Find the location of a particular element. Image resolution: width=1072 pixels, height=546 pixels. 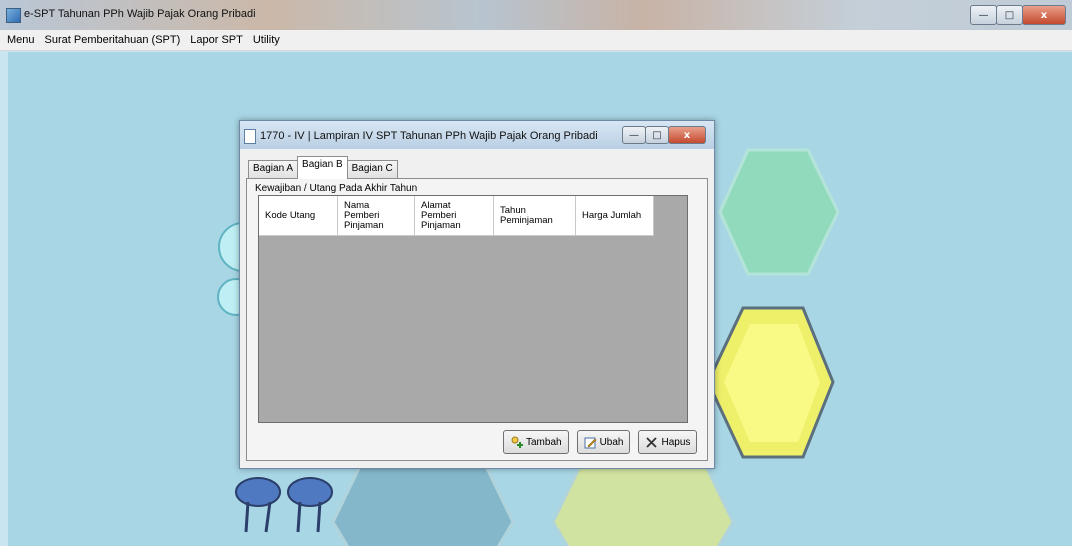

edit-icon is located at coordinates (590, 442).